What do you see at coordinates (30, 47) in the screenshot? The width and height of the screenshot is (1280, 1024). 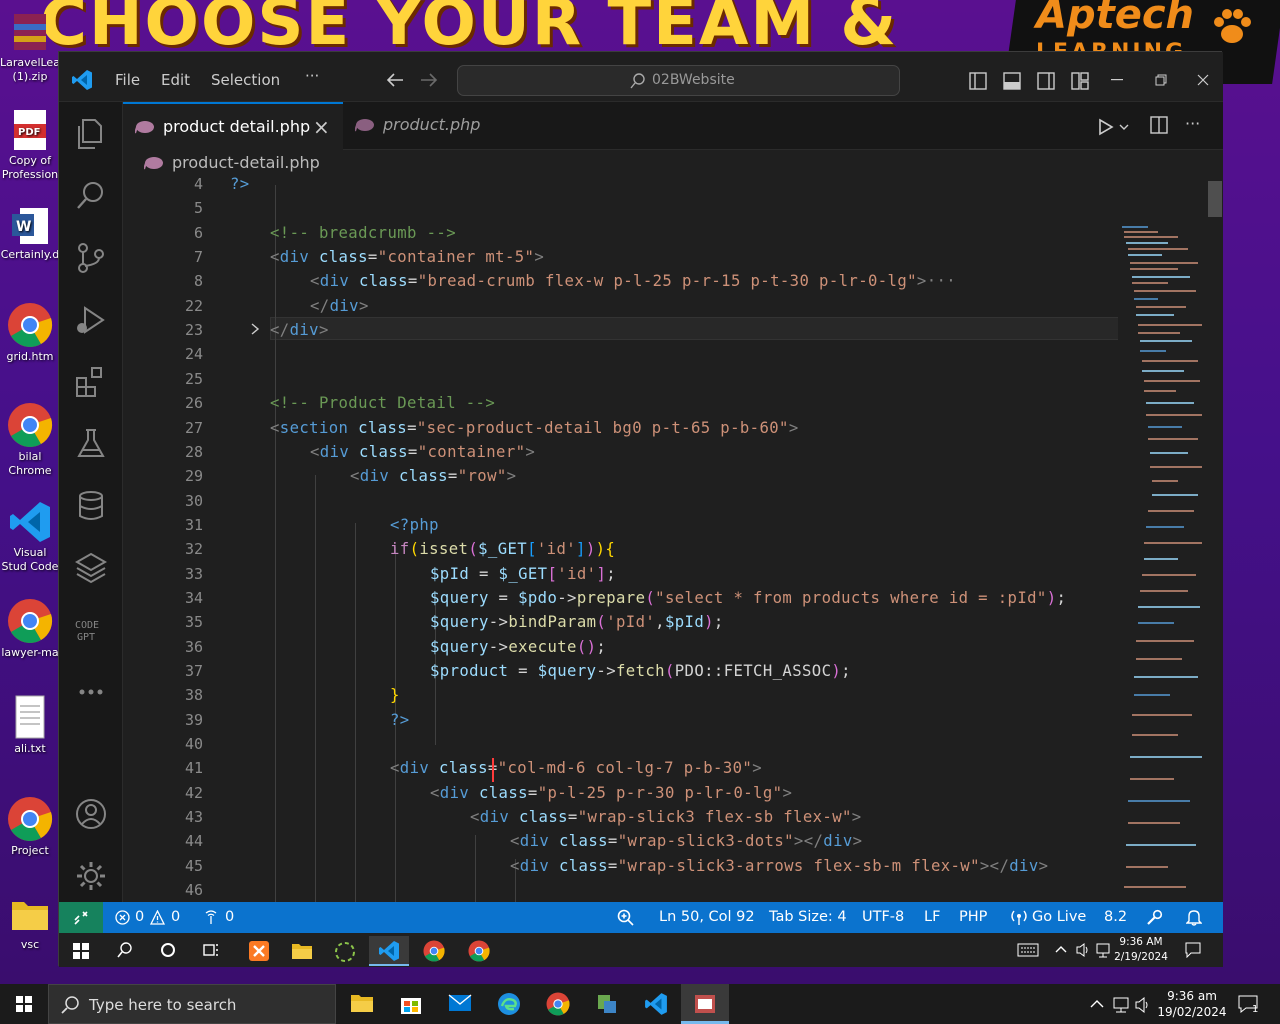 I see `desktop-icon-laravel-zip: LaravelLea (1).zip` at bounding box center [30, 47].